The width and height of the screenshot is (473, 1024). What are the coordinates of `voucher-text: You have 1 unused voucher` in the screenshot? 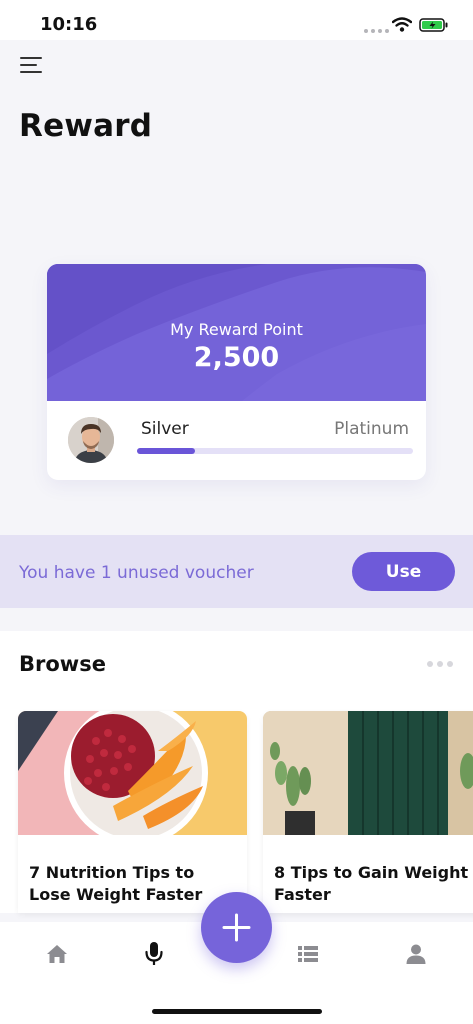 It's located at (136, 573).